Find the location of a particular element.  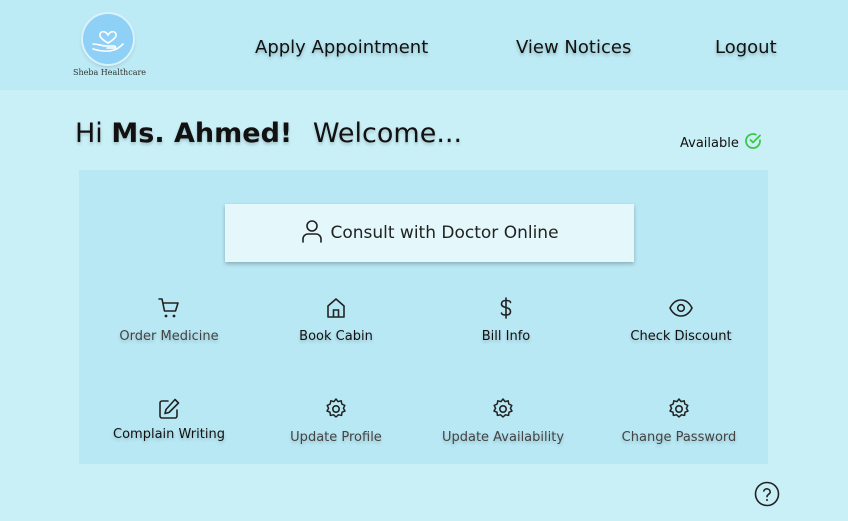

tile-label: Update Availability is located at coordinates (503, 437).